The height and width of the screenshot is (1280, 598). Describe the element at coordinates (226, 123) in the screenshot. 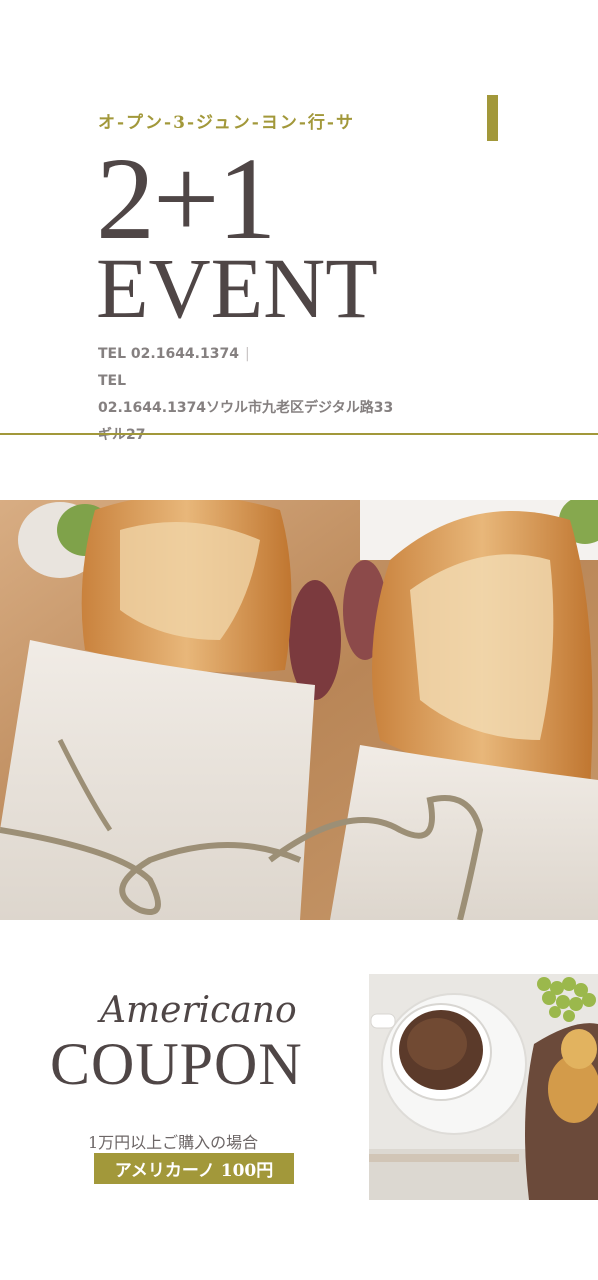

I see `event-subtitle: オ-プン-3-ジュン-ヨン-行-サ` at that location.